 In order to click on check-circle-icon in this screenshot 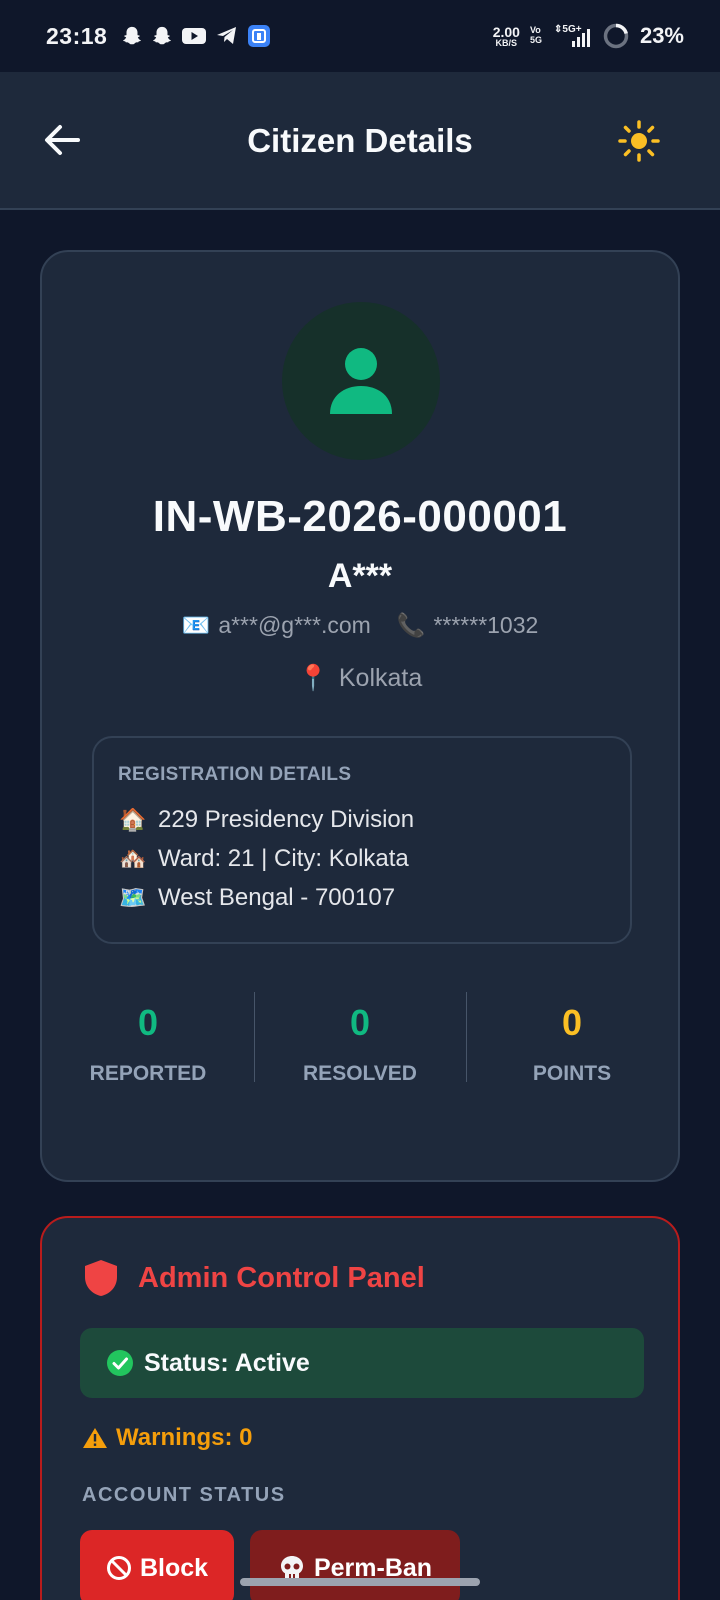, I will do `click(120, 1363)`.